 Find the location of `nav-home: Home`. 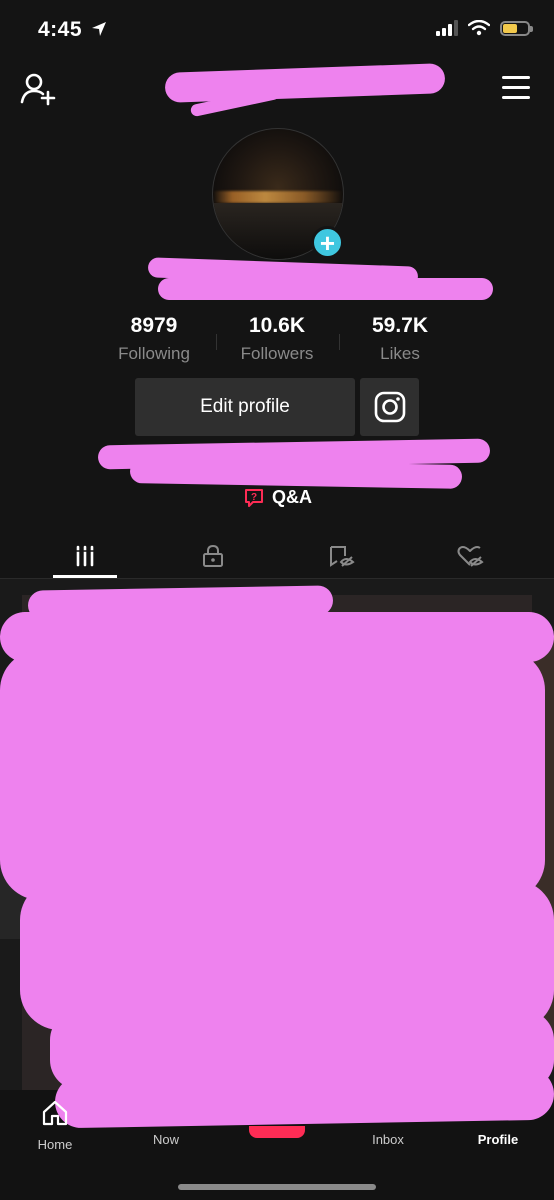

nav-home: Home is located at coordinates (55, 1126).